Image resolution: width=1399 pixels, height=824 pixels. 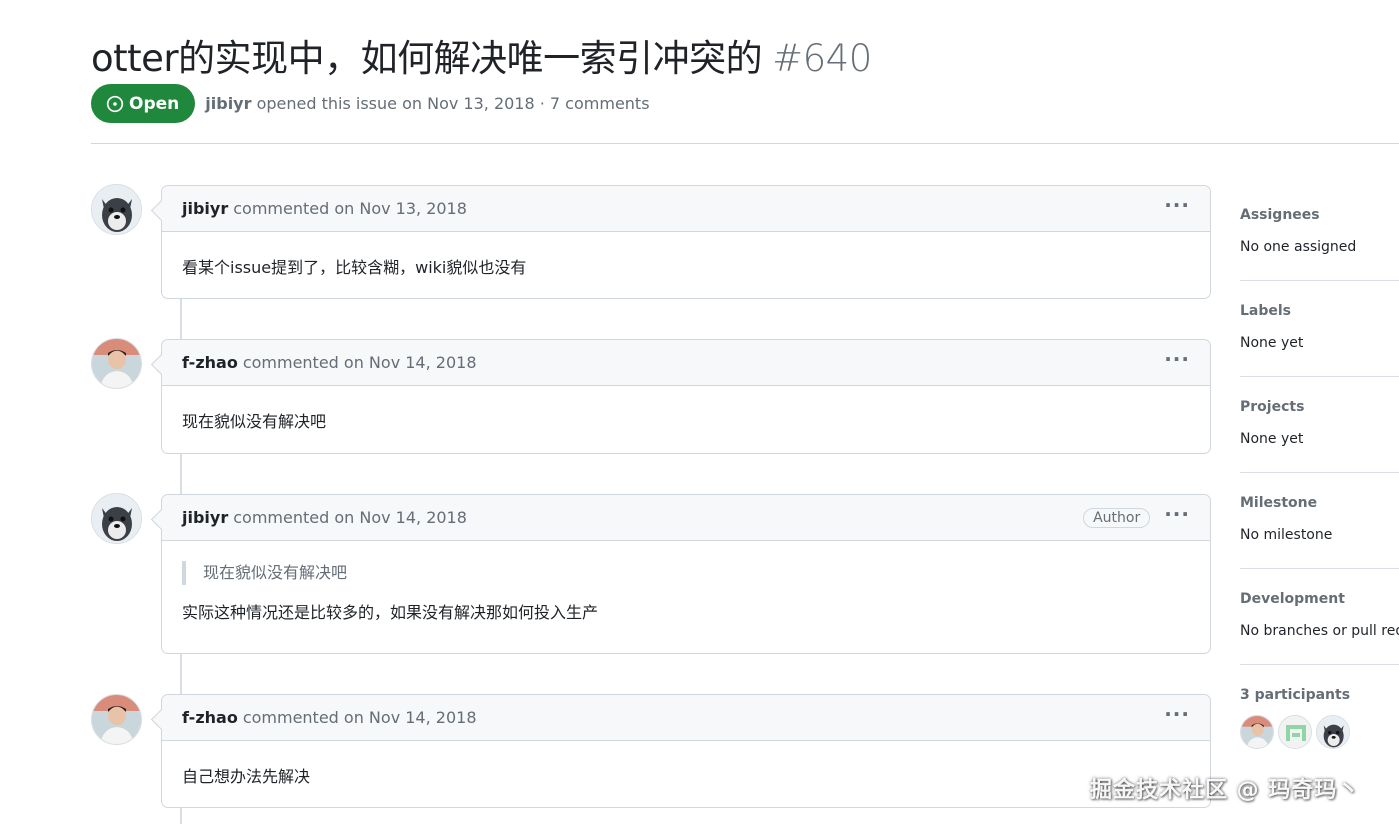 I want to click on comment-quote: 现在貌似没有解决吧, so click(x=686, y=573).